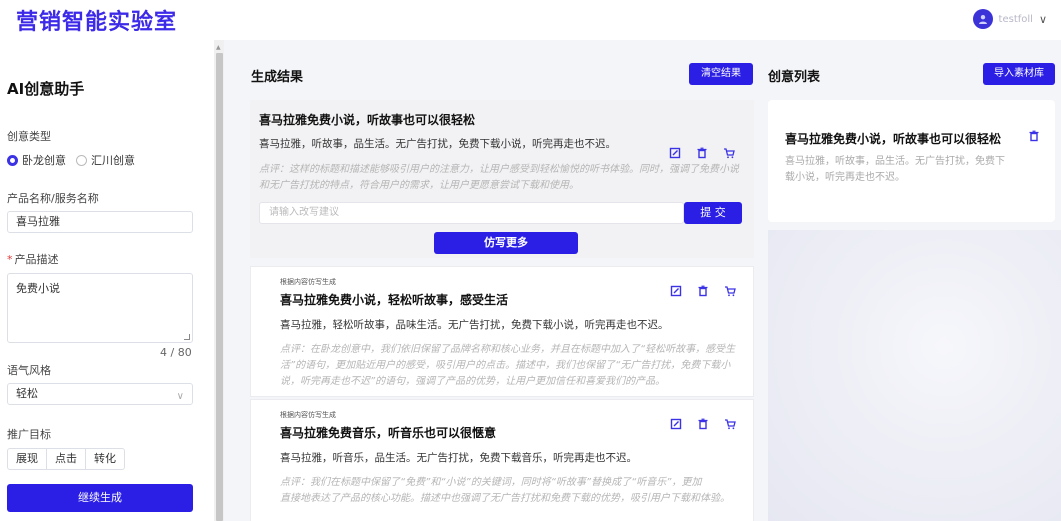 The height and width of the screenshot is (521, 1061). Describe the element at coordinates (44, 160) in the screenshot. I see `radio-label: 卧龙创意` at that location.